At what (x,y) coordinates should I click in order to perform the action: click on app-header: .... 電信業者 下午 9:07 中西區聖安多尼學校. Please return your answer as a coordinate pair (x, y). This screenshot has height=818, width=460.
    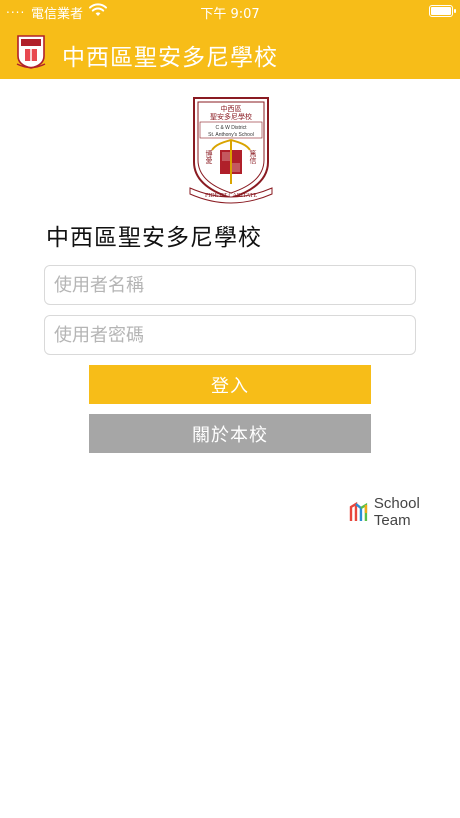
    Looking at the image, I should click on (230, 39).